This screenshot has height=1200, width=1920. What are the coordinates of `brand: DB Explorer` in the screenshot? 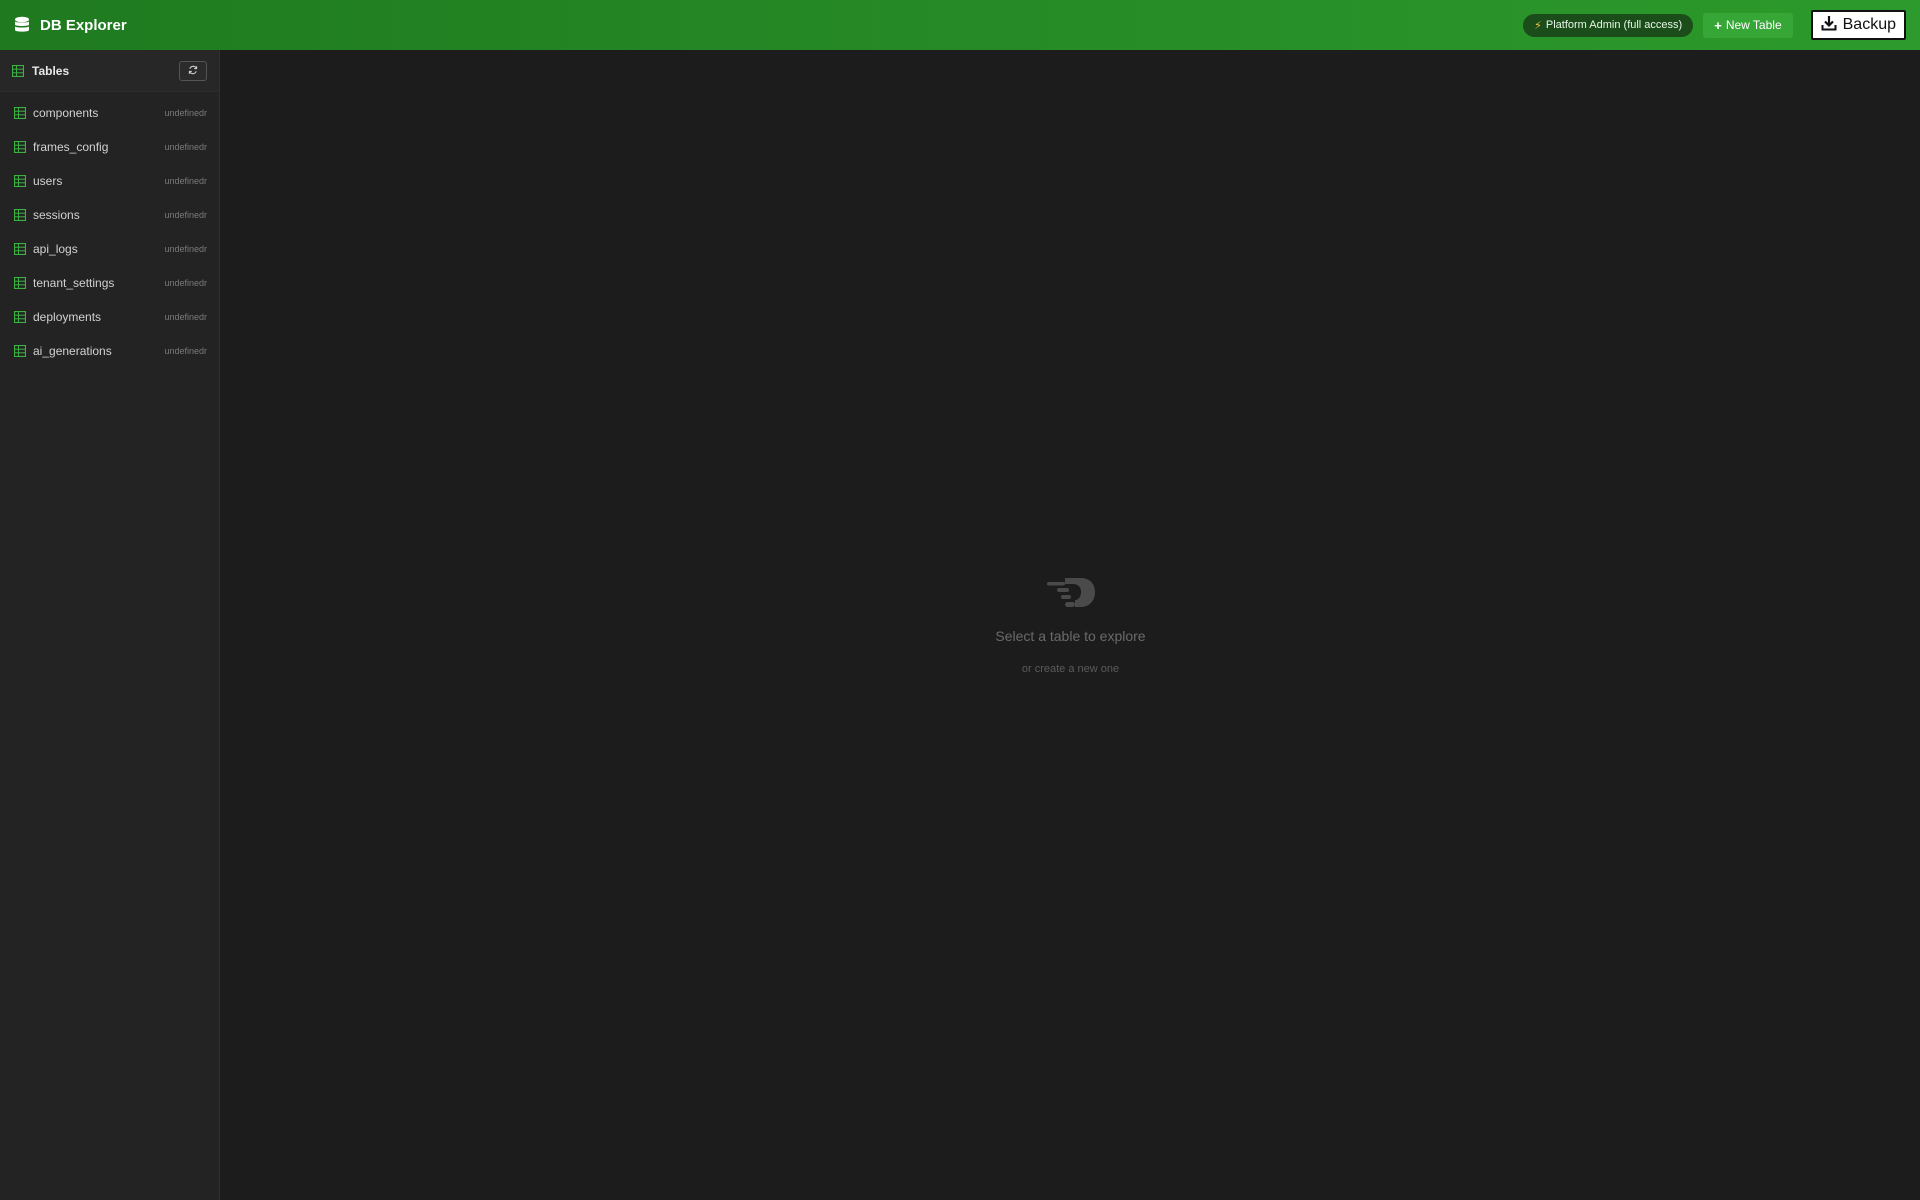 It's located at (70, 25).